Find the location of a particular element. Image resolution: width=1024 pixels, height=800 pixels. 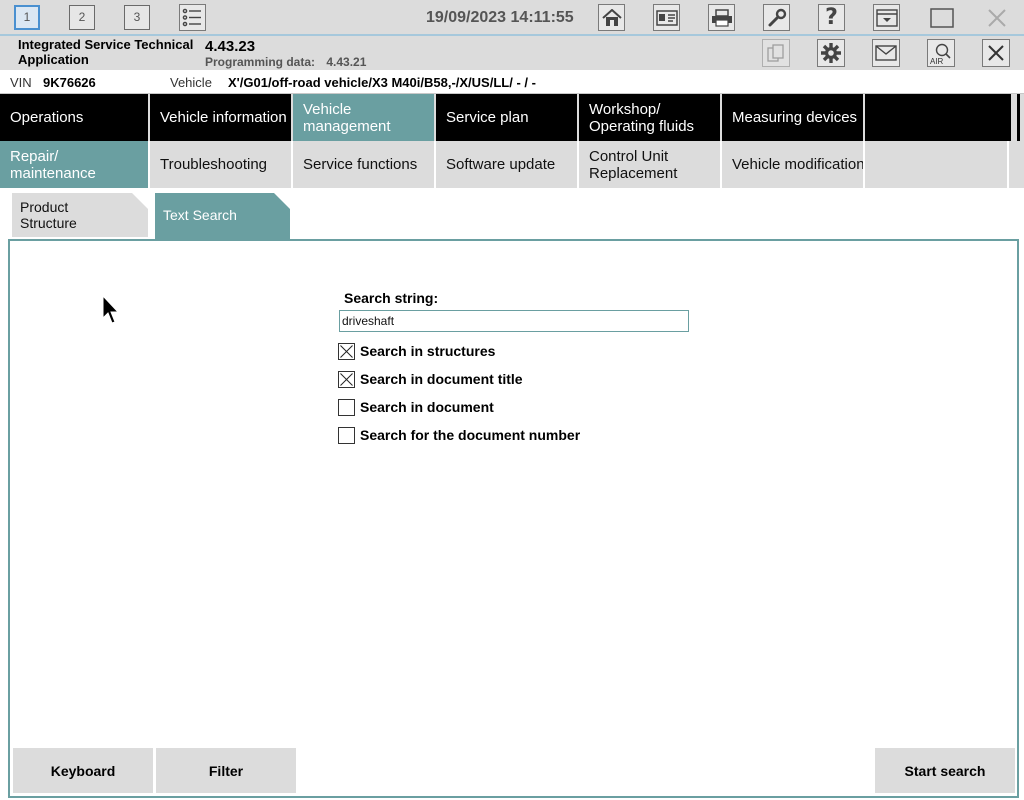

session-2-button: 2 is located at coordinates (82, 17).